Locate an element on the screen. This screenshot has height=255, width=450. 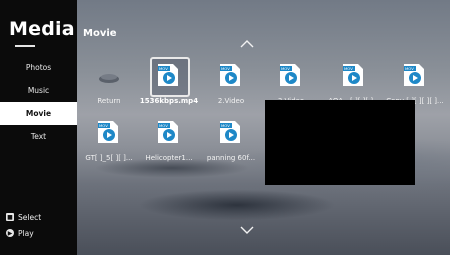
list-item-file: MOV 1536kbps.mp4 is located at coordinates (169, 81).